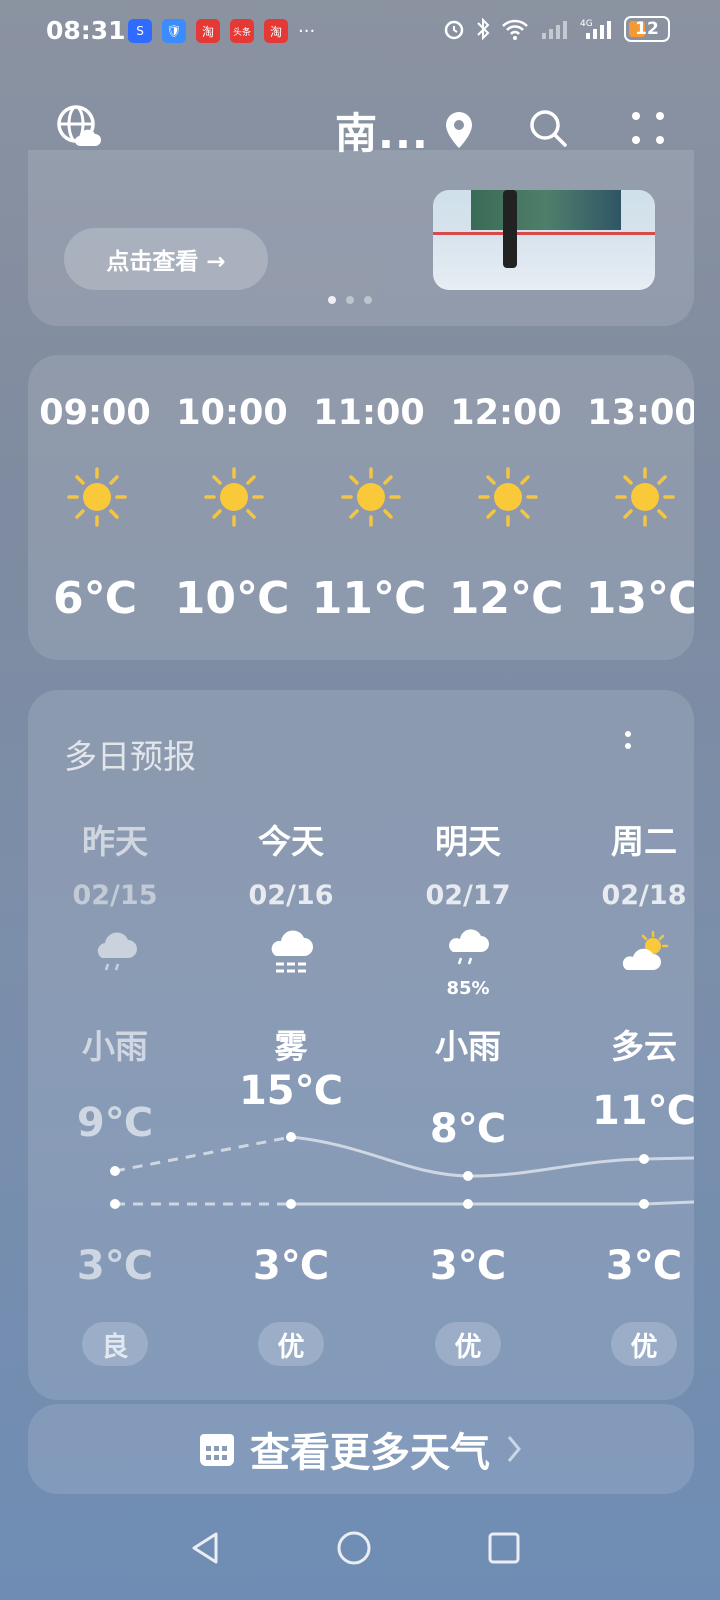 The image size is (720, 1600). I want to click on more-options-button, so click(648, 128).